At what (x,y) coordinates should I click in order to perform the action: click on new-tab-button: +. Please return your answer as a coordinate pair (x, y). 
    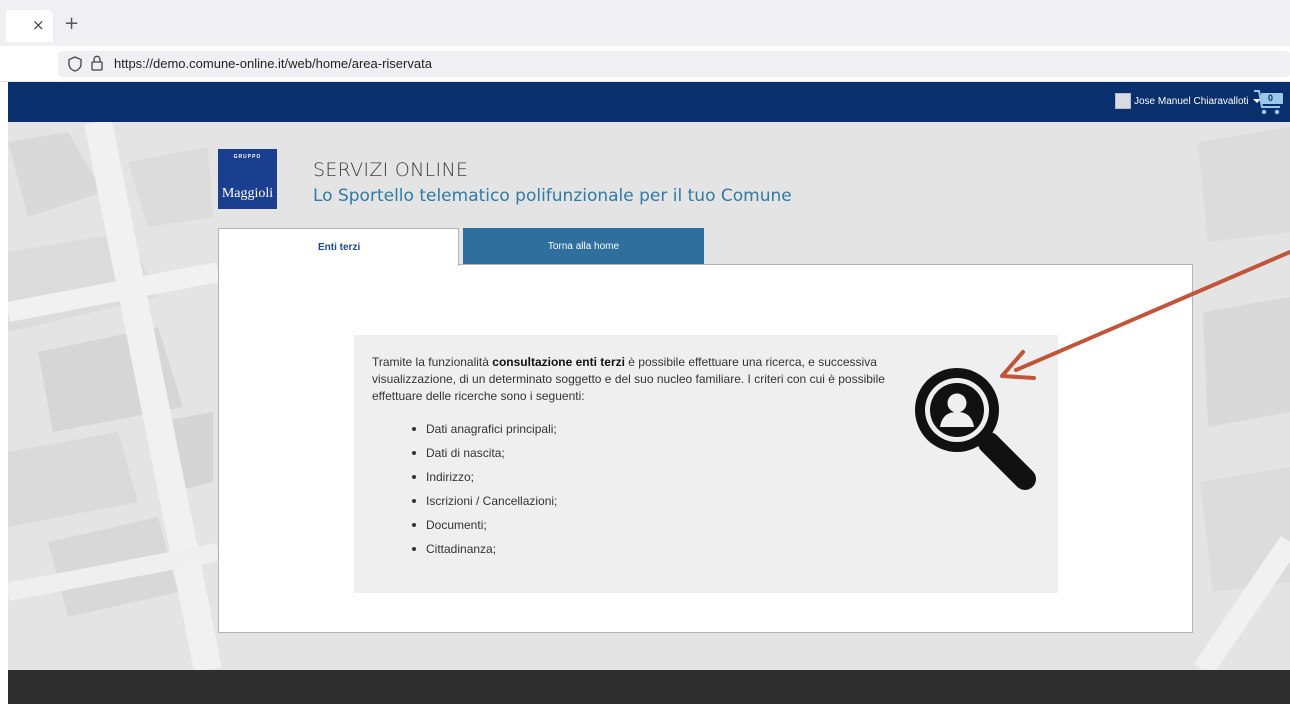
    Looking at the image, I should click on (71, 24).